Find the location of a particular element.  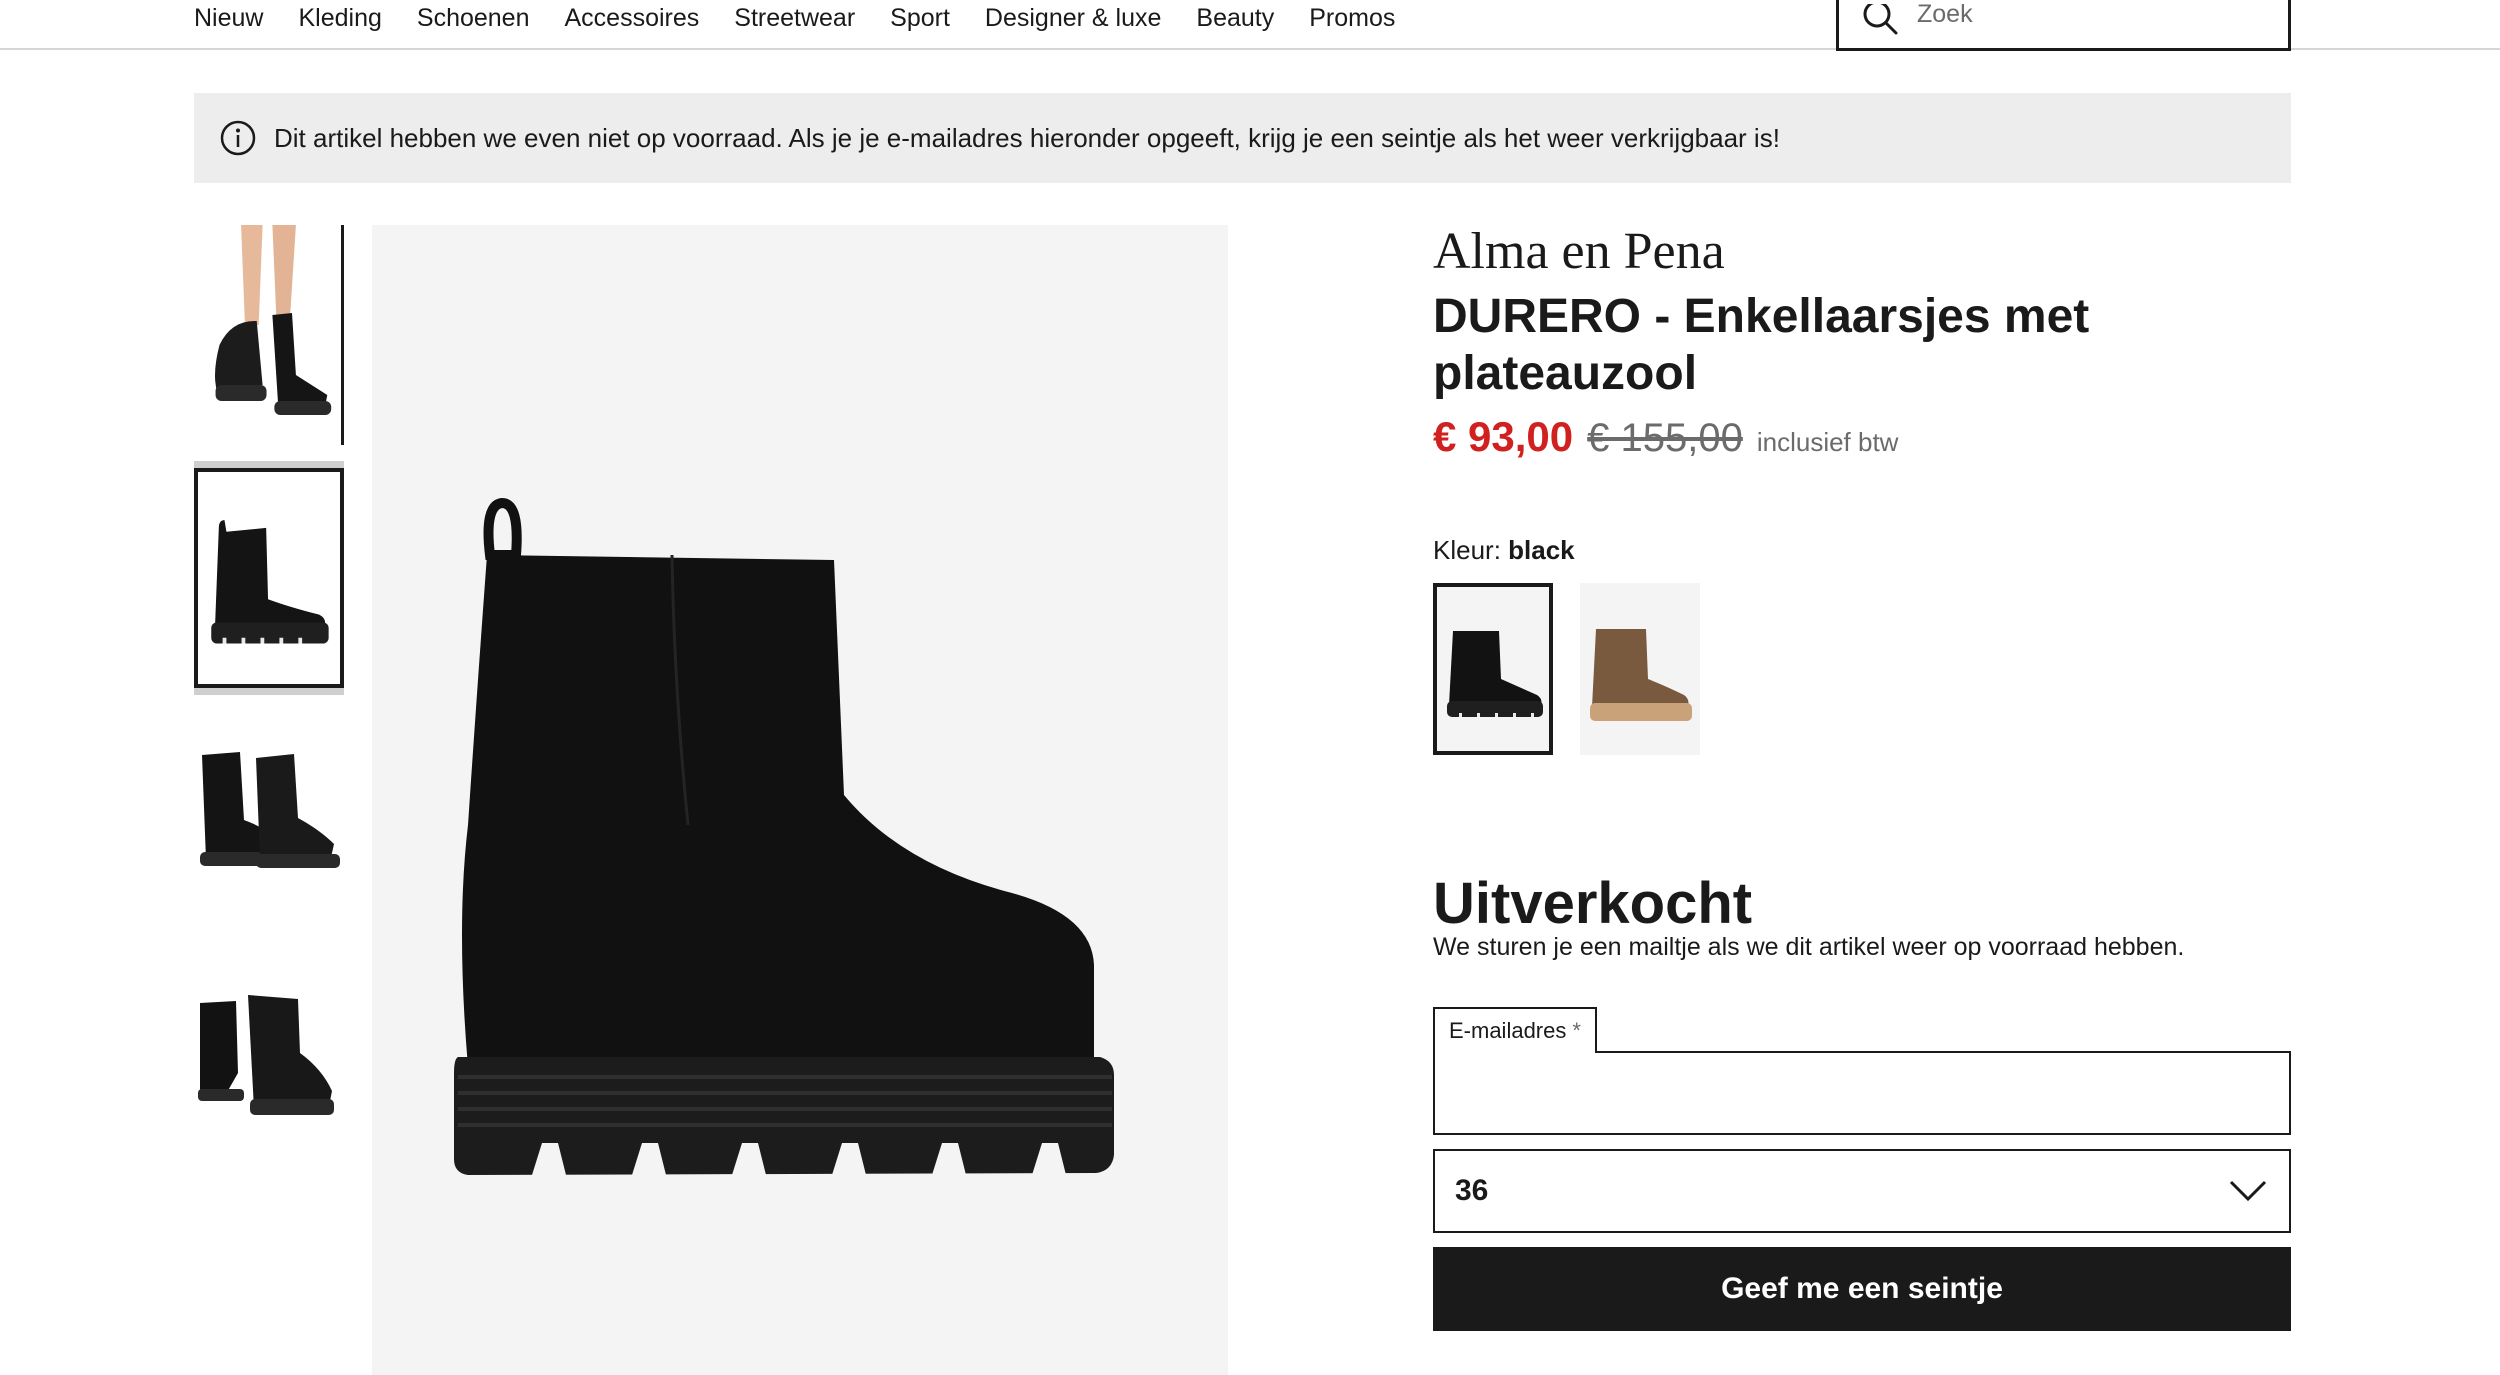

thumbnail-boot-side-view is located at coordinates (269, 578).